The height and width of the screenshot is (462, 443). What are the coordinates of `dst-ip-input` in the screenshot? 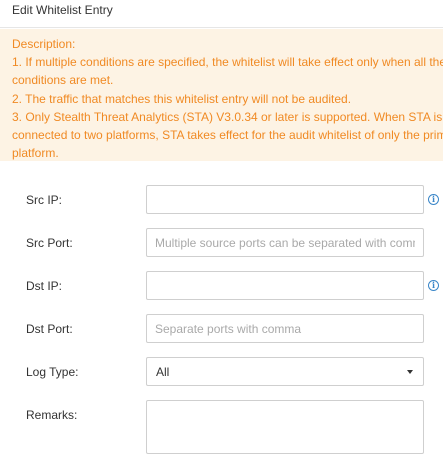 It's located at (285, 285).